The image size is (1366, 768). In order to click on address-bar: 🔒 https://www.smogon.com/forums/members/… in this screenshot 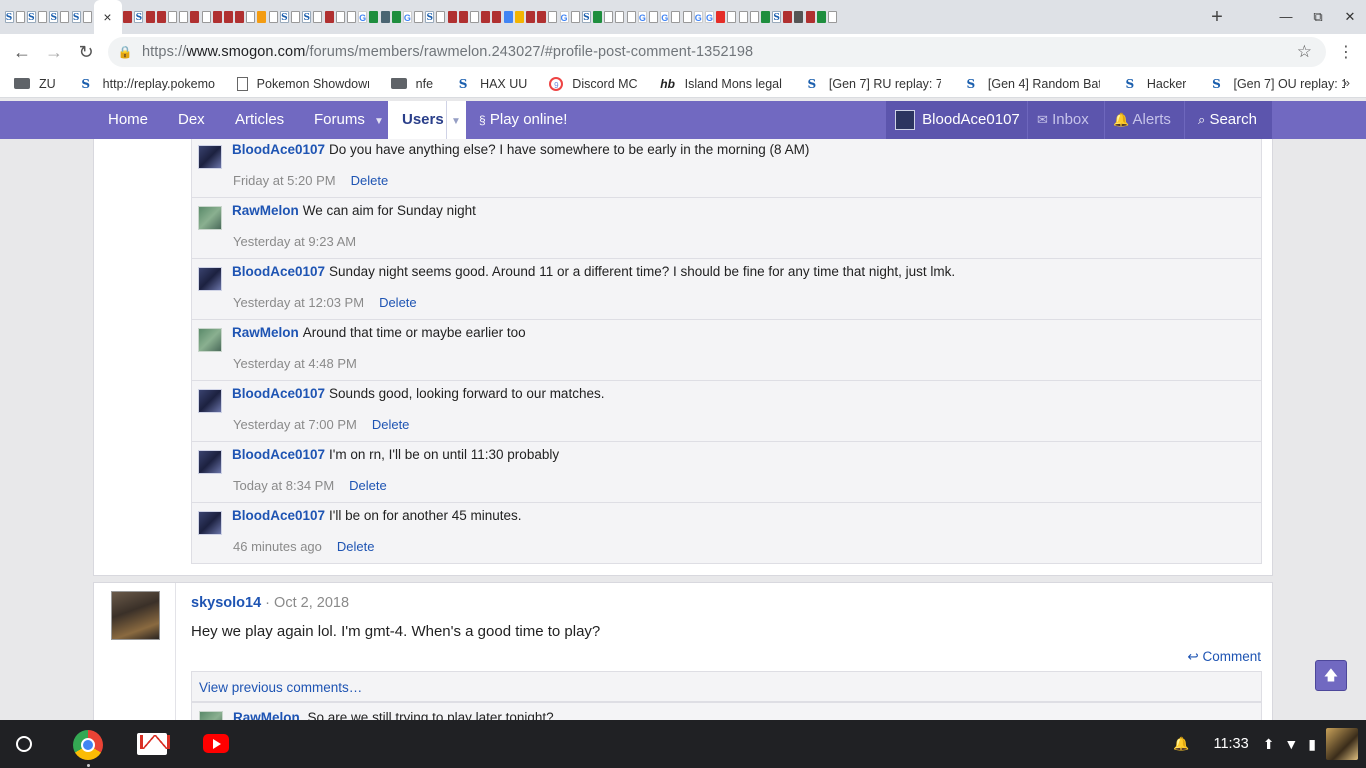, I will do `click(717, 52)`.